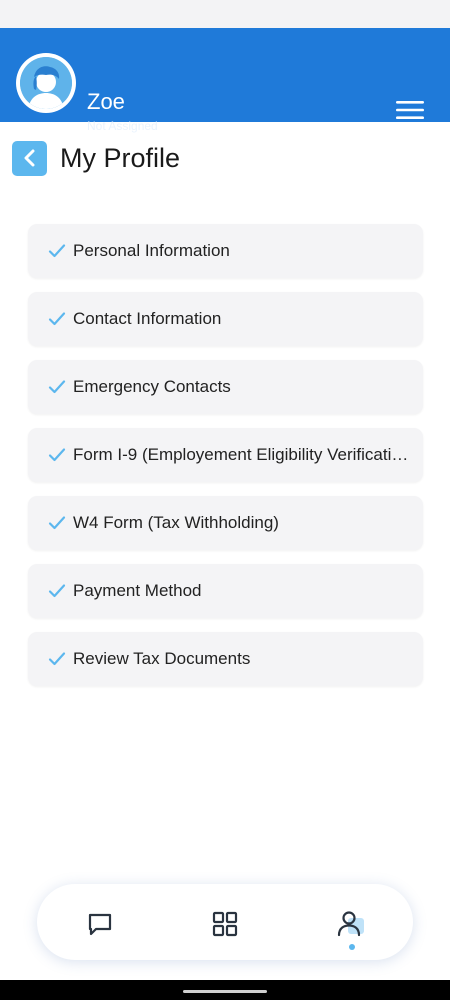  I want to click on nav-profile-button, so click(352, 924).